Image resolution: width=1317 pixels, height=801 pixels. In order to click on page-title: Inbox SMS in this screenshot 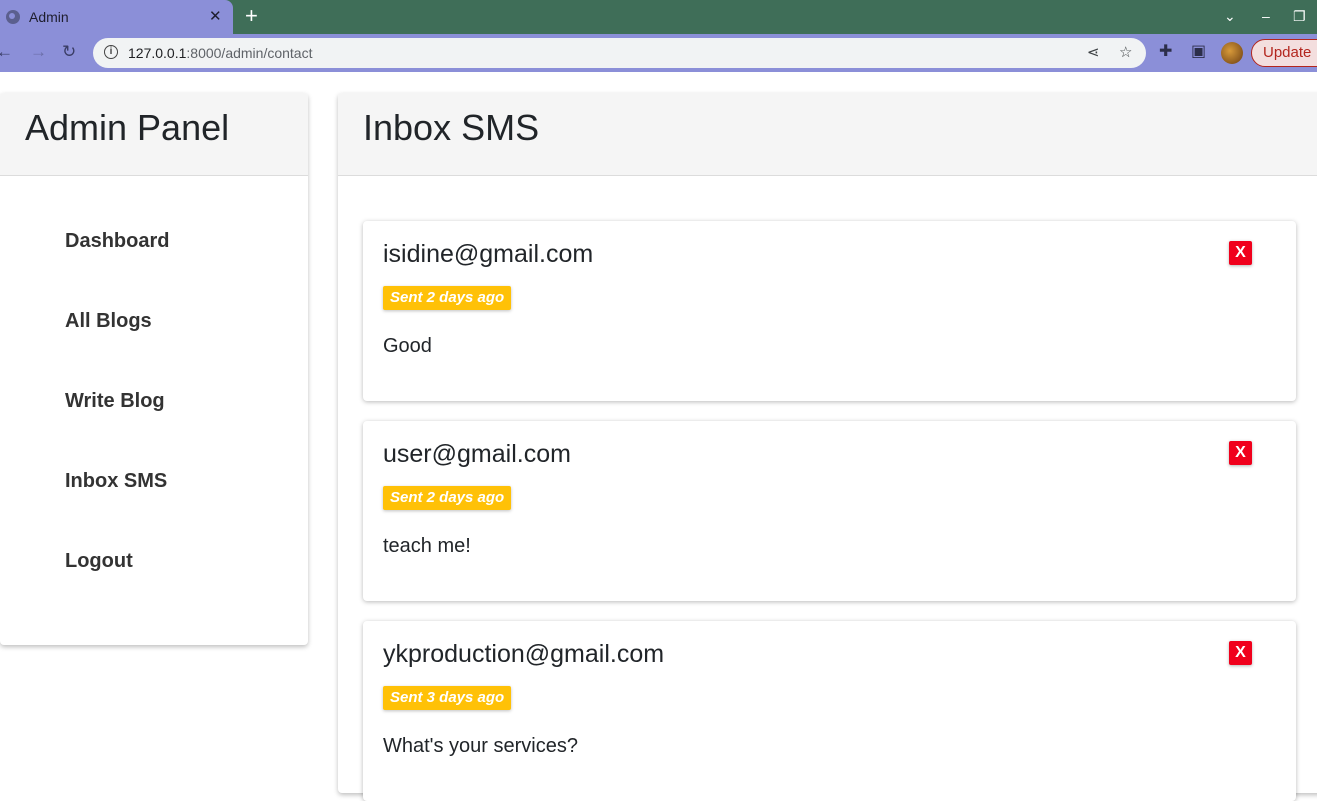, I will do `click(451, 127)`.